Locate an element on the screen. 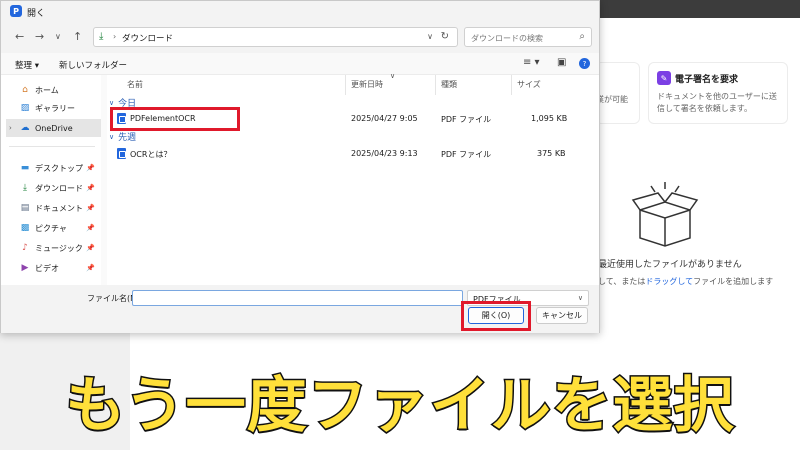  card-title-row: ✎ 電子署名を要求 is located at coordinates (718, 78).